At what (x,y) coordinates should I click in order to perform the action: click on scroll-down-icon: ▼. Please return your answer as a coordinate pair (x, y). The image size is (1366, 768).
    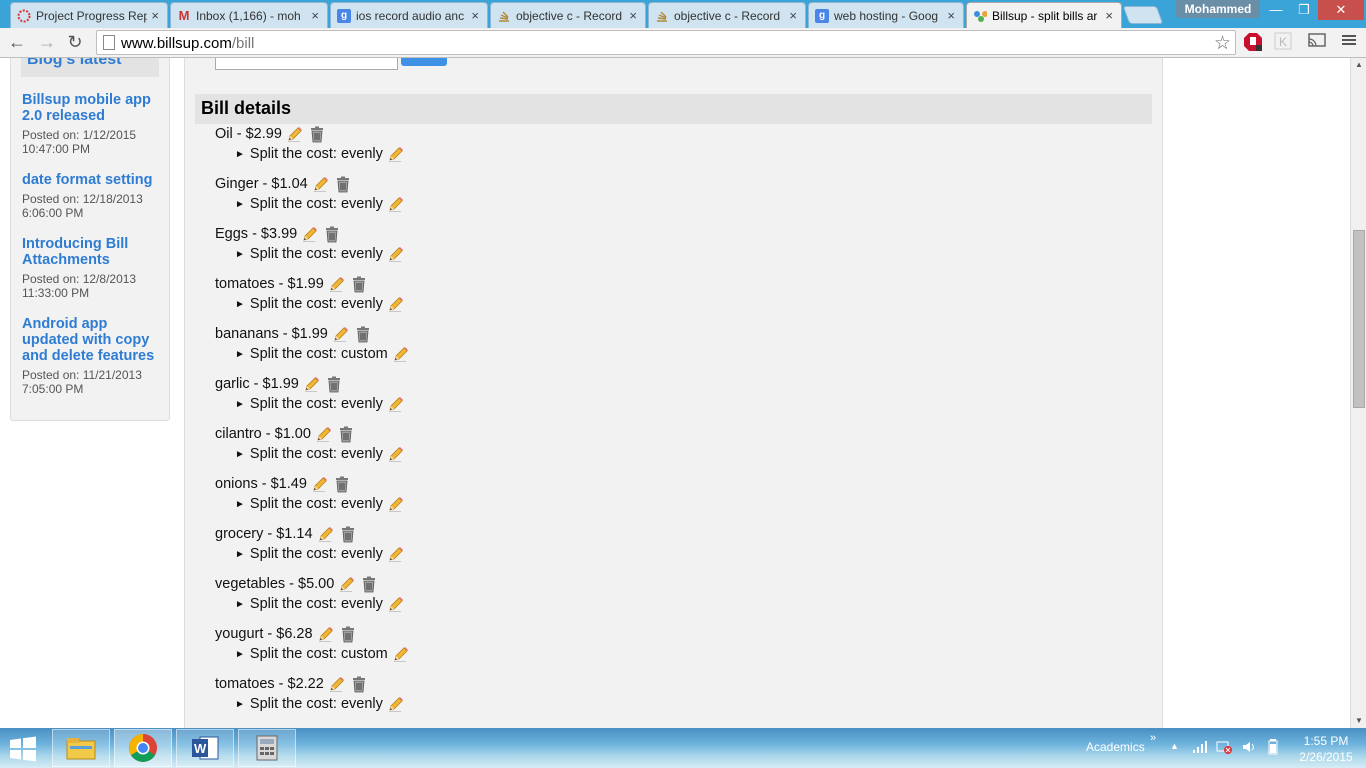
    Looking at the image, I should click on (1358, 721).